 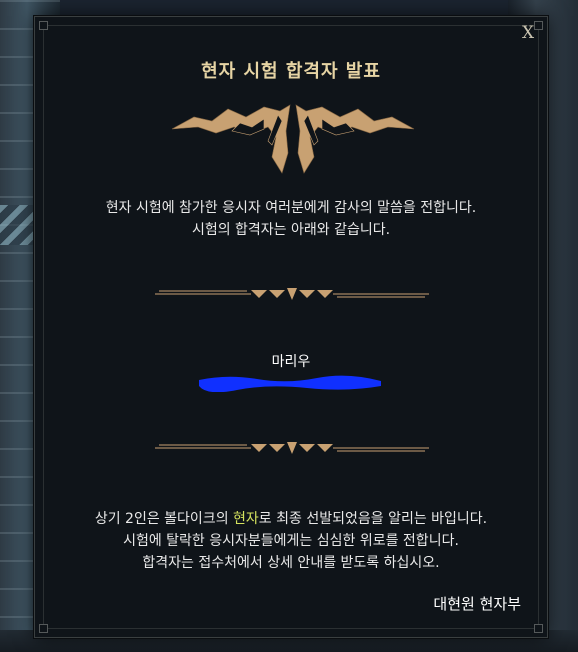 What do you see at coordinates (373, 519) in the screenshot?
I see `result-text-segment: 로 최종 선발되었음을 알리는 바입니다.` at bounding box center [373, 519].